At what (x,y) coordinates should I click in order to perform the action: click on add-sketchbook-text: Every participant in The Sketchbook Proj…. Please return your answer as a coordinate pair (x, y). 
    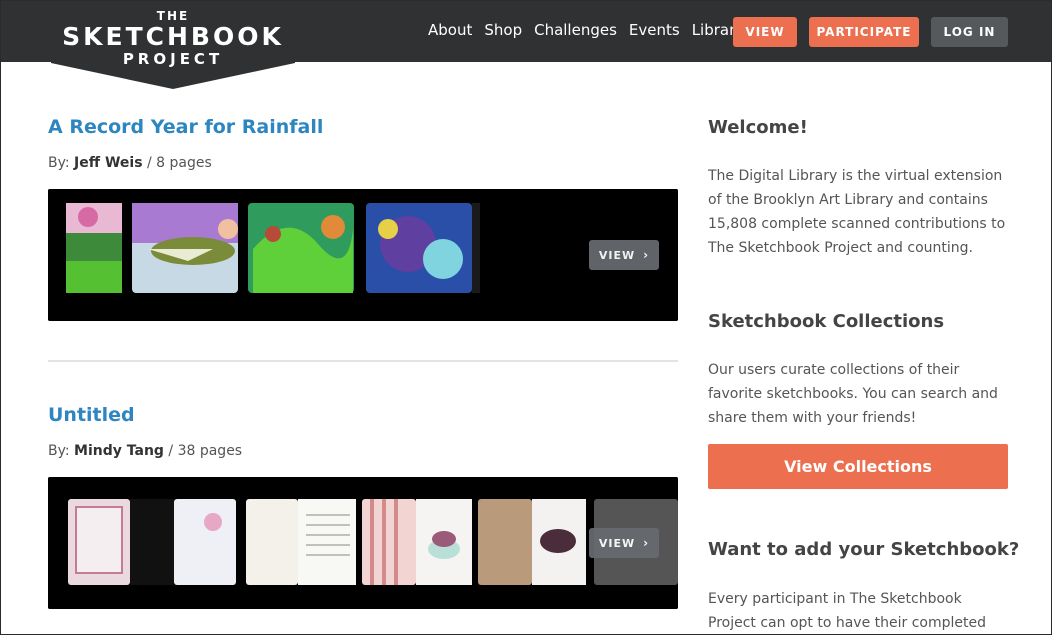
    Looking at the image, I should click on (847, 611).